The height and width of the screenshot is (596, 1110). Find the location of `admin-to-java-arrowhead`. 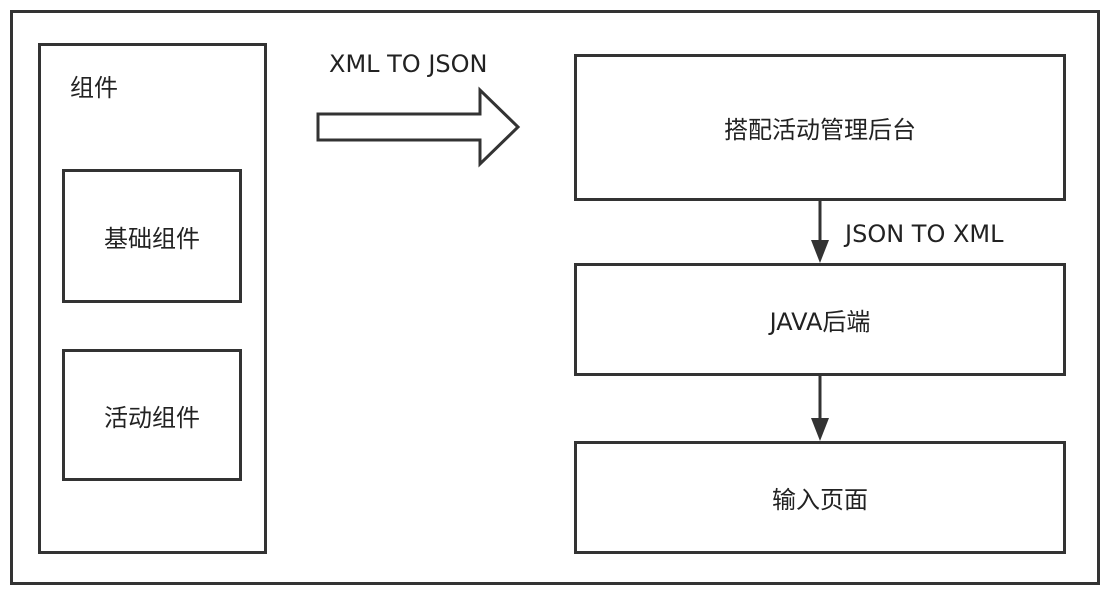

admin-to-java-arrowhead is located at coordinates (820, 251).